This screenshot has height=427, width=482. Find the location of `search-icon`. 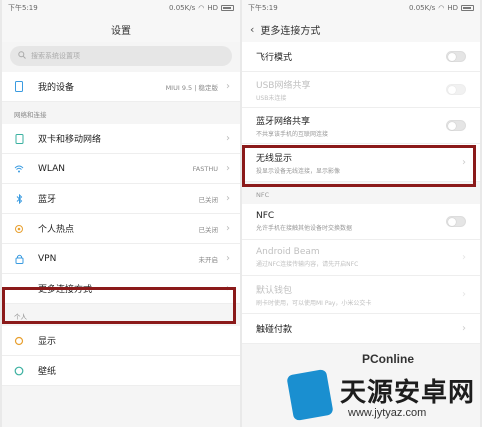

search-icon is located at coordinates (22, 56).